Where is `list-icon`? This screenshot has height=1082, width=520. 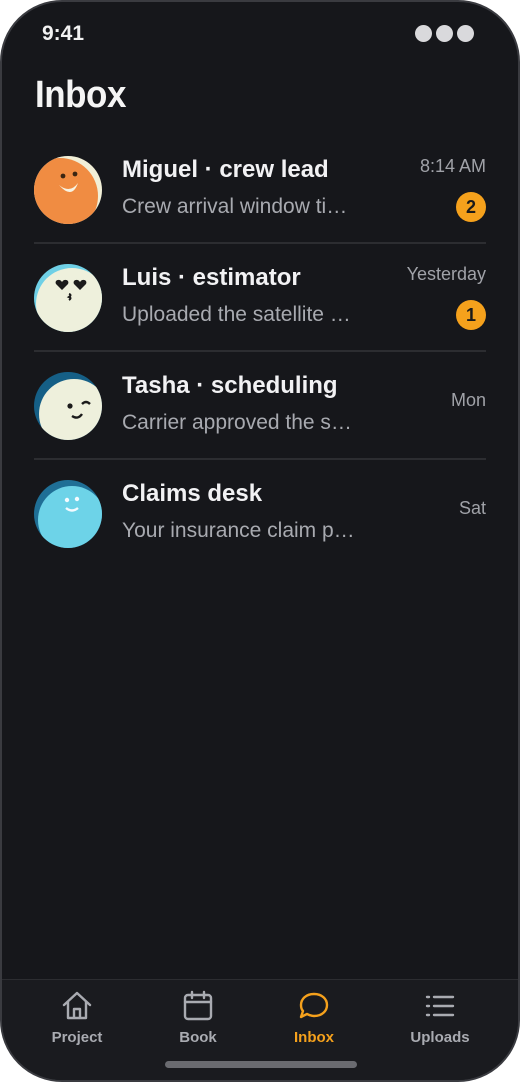 list-icon is located at coordinates (440, 1006).